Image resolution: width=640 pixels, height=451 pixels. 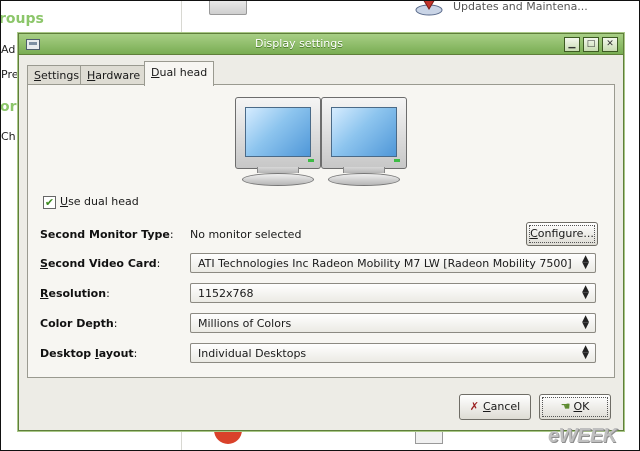 What do you see at coordinates (429, 8) in the screenshot?
I see `updates-icon` at bounding box center [429, 8].